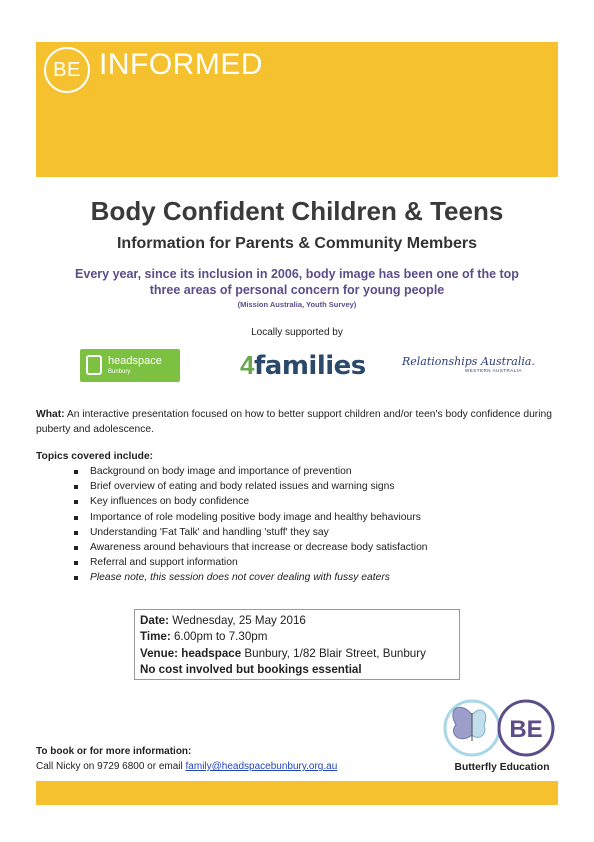 This screenshot has width=594, height=842. I want to click on event-date-value: Wednesday, 25 May 2016, so click(237, 620).